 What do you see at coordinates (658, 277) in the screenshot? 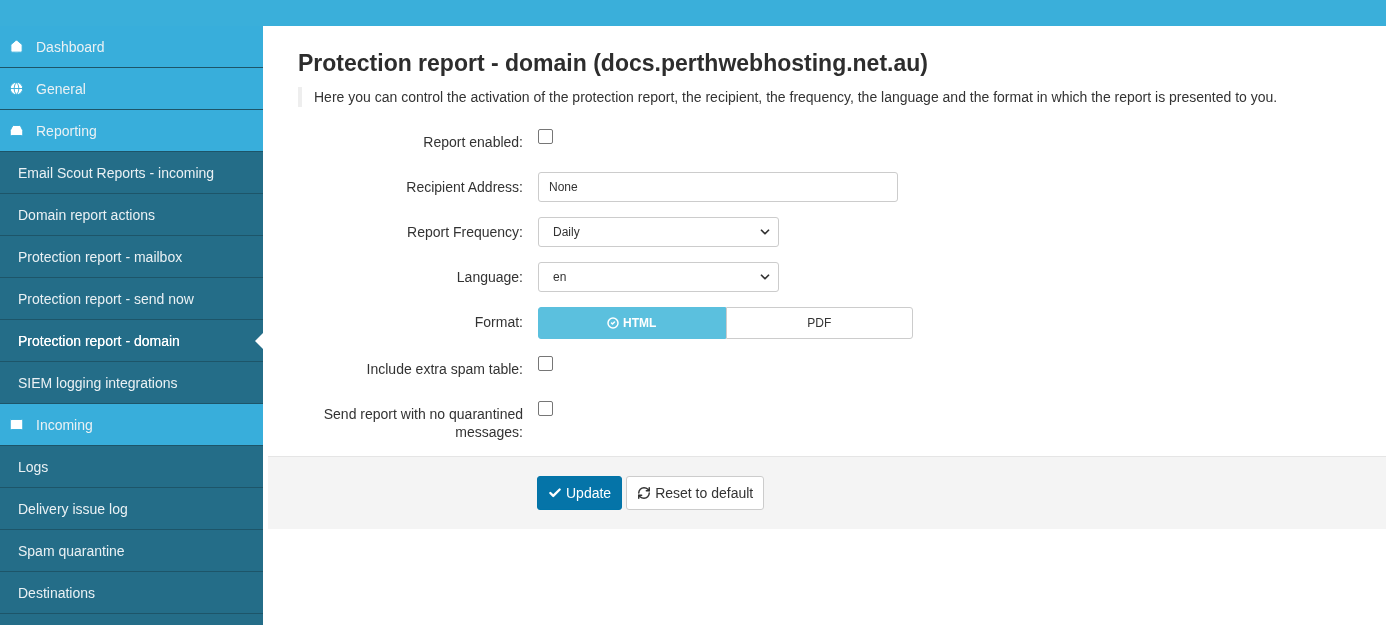
I see `dropdown-select: en` at bounding box center [658, 277].